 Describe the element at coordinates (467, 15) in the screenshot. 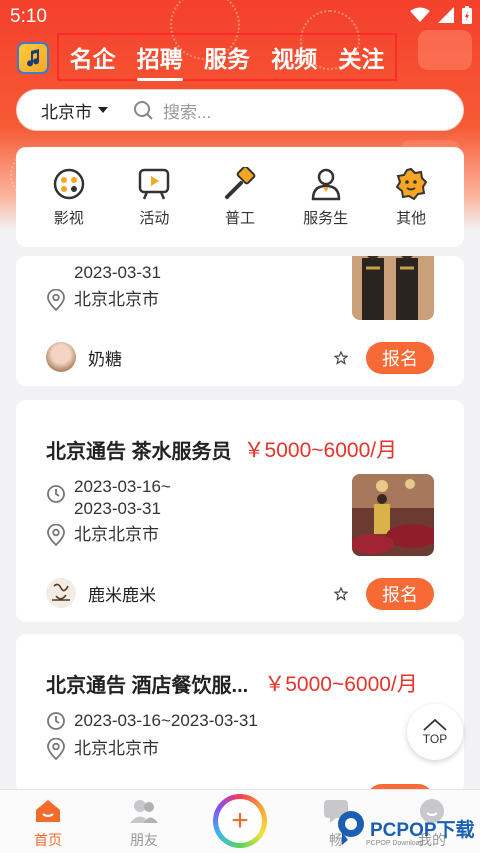

I see `battery-icon` at that location.